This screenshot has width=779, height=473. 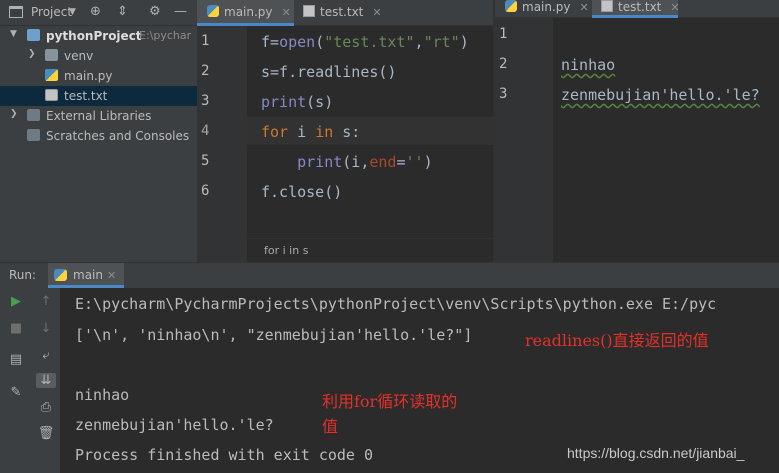 I want to click on code-line: s=f.readlines(), so click(x=328, y=72).